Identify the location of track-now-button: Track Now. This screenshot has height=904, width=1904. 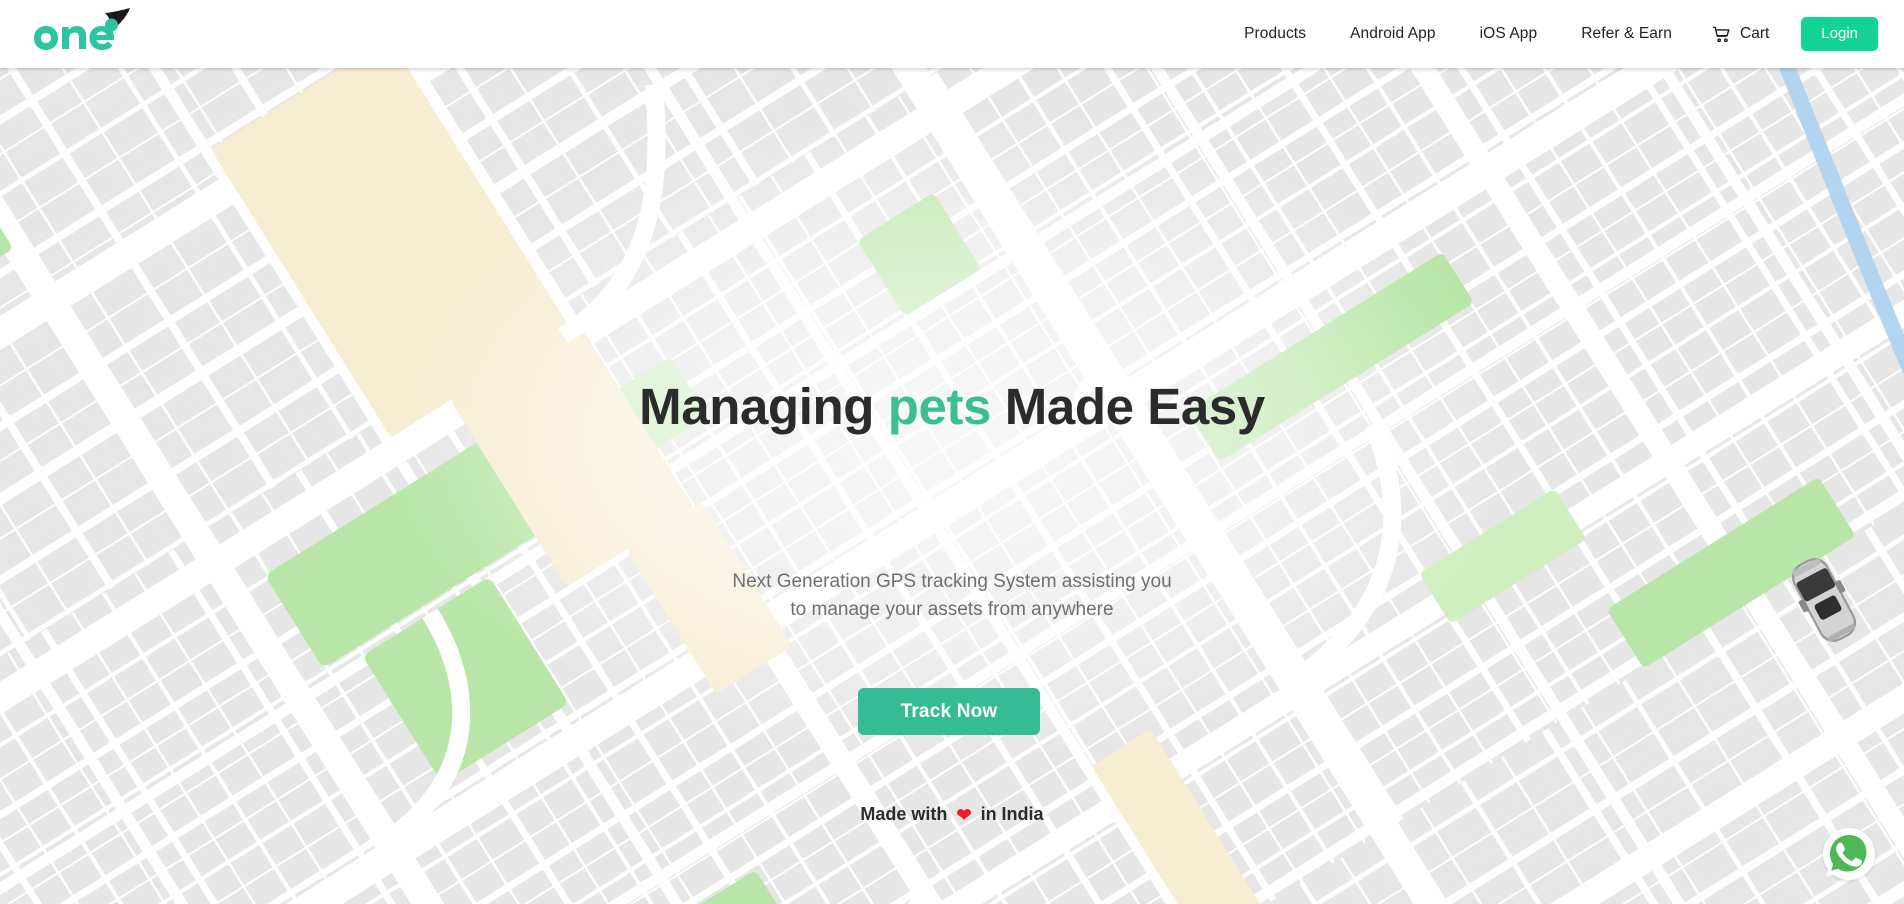
(949, 711).